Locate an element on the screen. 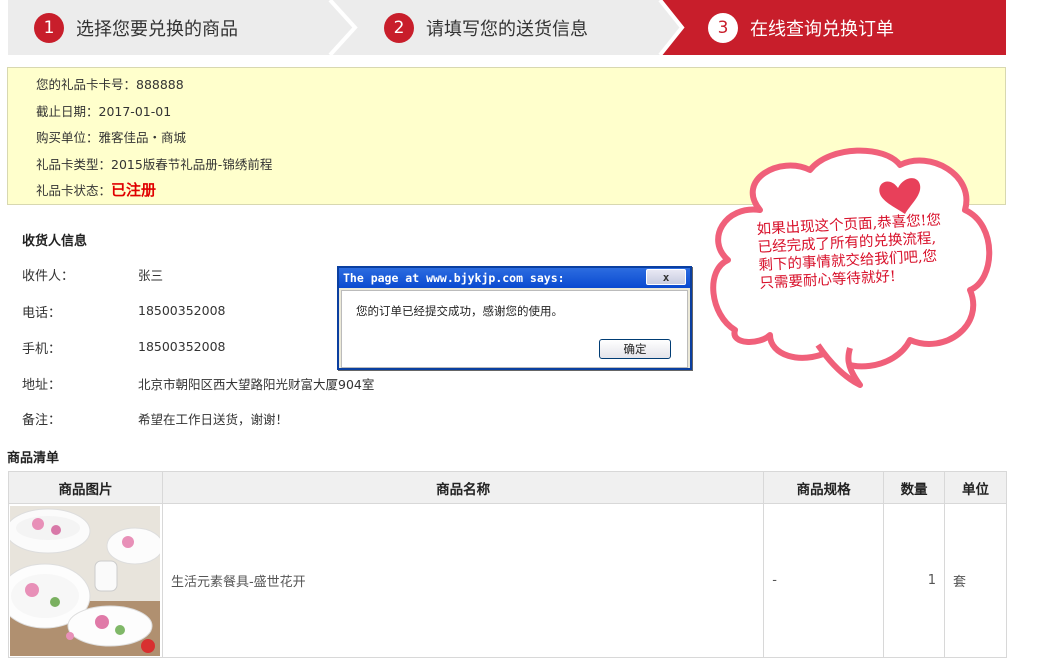 Image resolution: width=1060 pixels, height=665 pixels. step-3: 3 在线查询兑换订单 is located at coordinates (801, 27).